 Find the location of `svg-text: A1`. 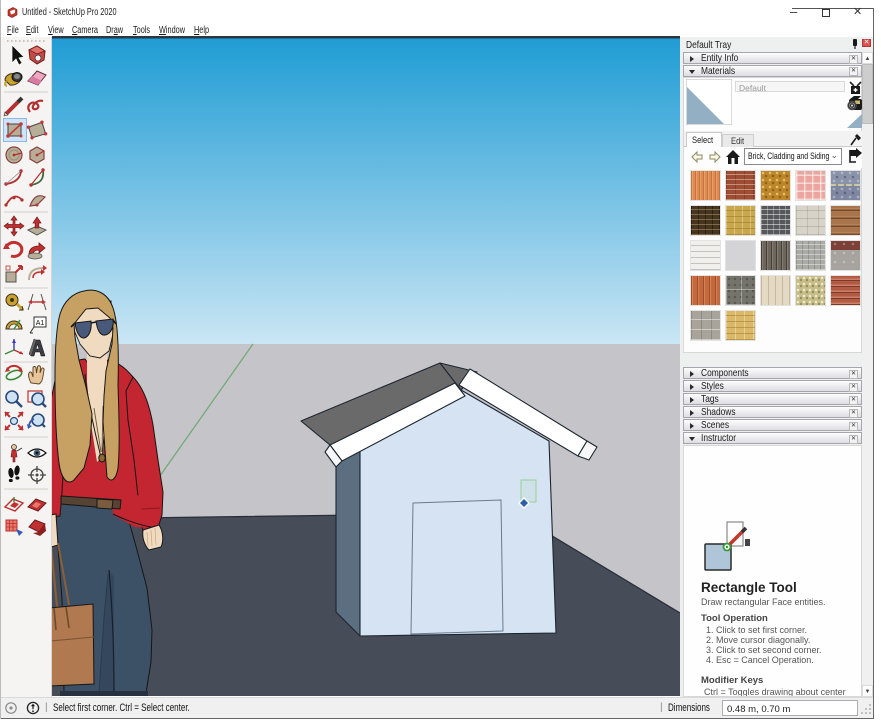

svg-text: A1 is located at coordinates (40, 323).